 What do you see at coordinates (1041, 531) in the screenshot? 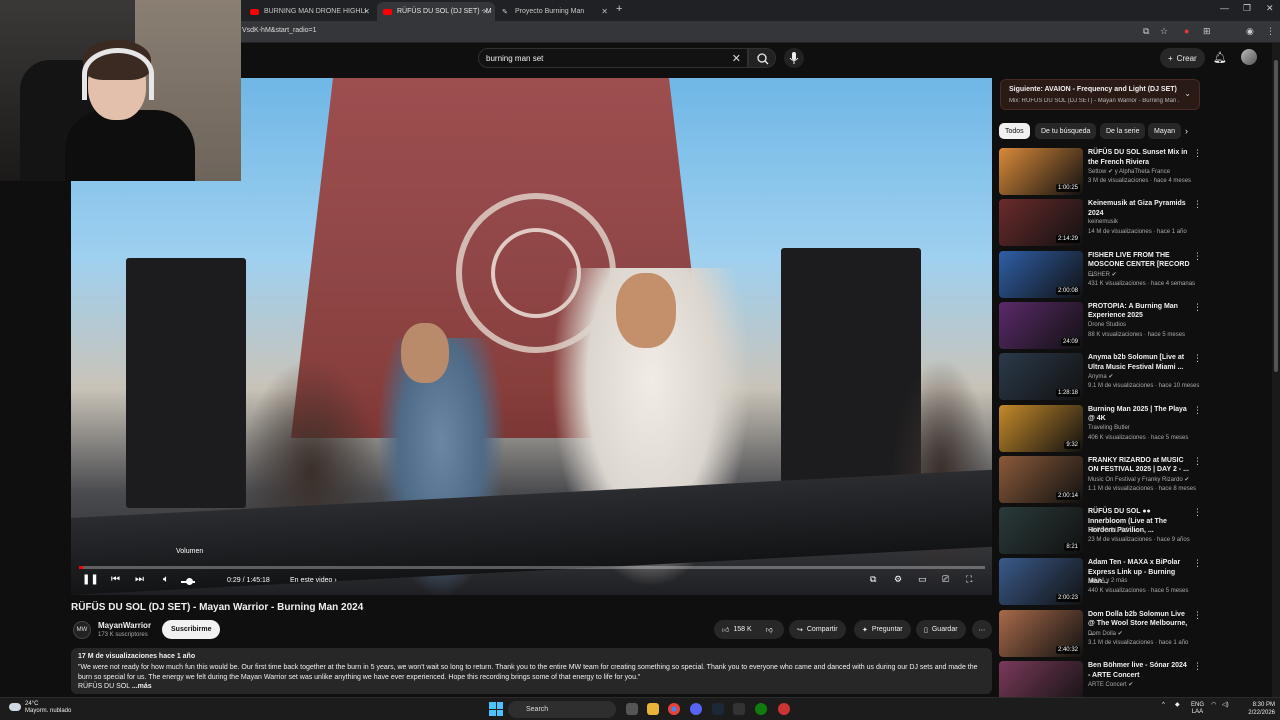
I see `video-thumbnail: 8:21` at bounding box center [1041, 531].